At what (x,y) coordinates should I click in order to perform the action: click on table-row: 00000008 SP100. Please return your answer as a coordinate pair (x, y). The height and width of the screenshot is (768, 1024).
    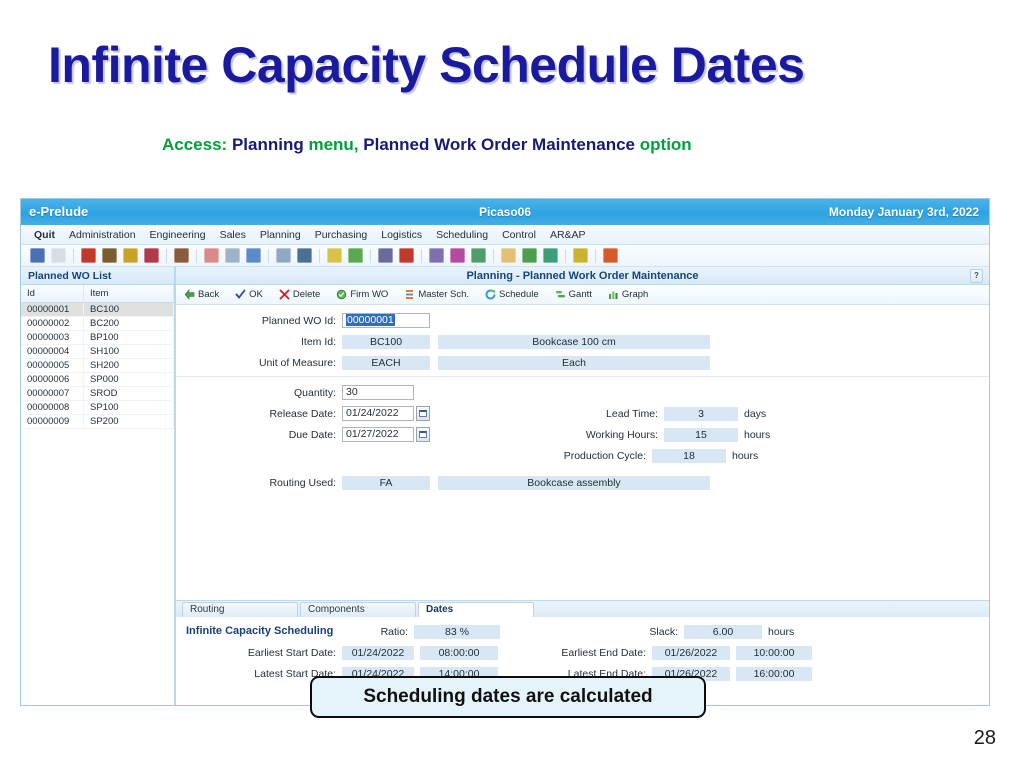
    Looking at the image, I should click on (97, 407).